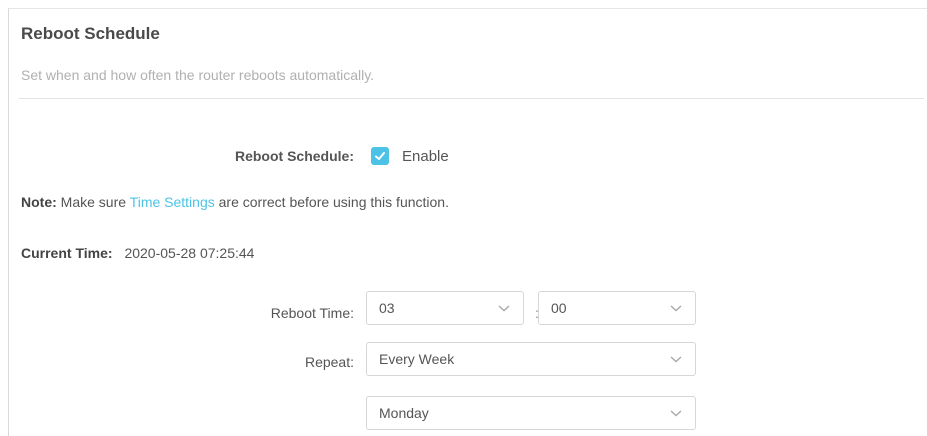  I want to click on current-time-value: 2020-05-28 07:25:44, so click(189, 253).